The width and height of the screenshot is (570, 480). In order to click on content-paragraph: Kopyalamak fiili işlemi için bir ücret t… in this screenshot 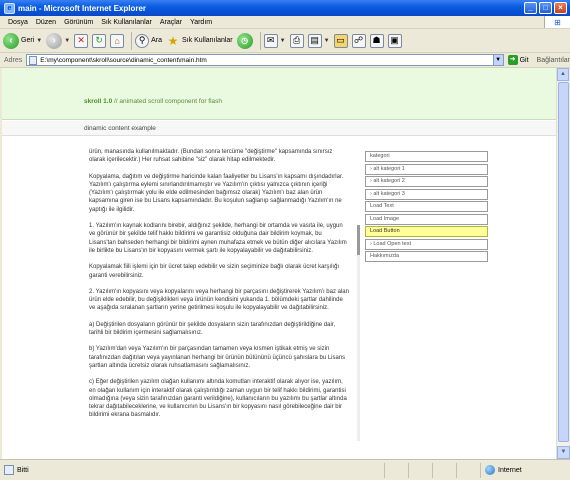, I will do `click(214, 271)`.